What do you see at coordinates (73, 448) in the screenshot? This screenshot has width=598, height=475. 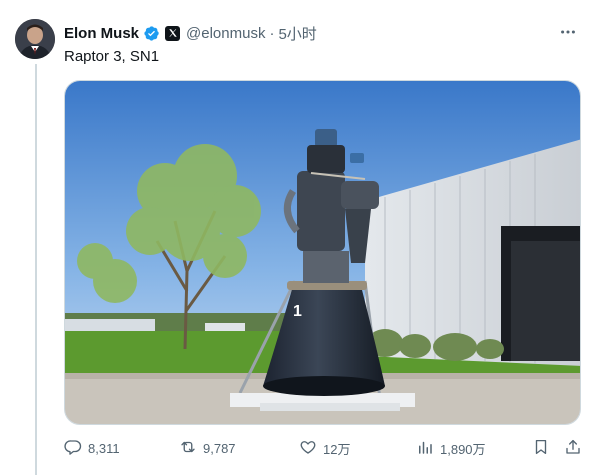 I see `reply-icon` at bounding box center [73, 448].